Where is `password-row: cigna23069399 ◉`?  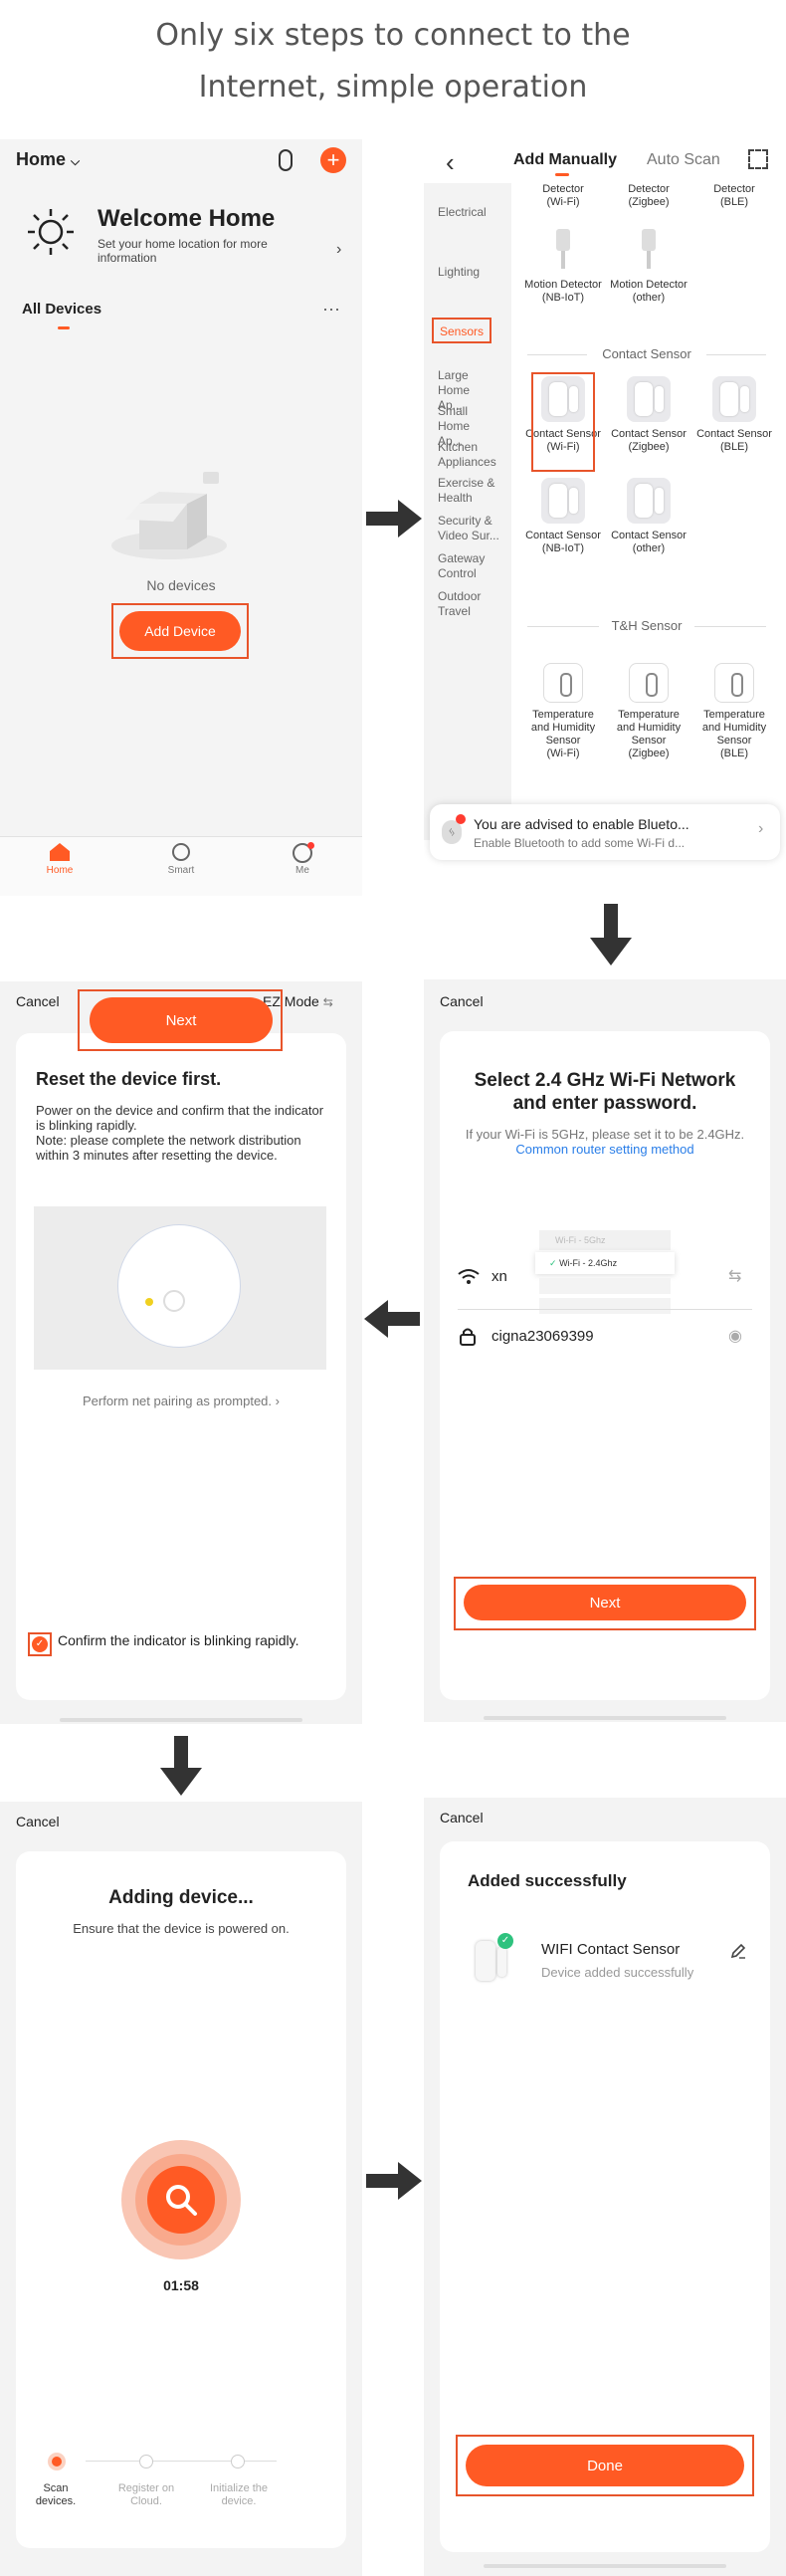
password-row: cigna23069399 ◉ is located at coordinates (605, 1343).